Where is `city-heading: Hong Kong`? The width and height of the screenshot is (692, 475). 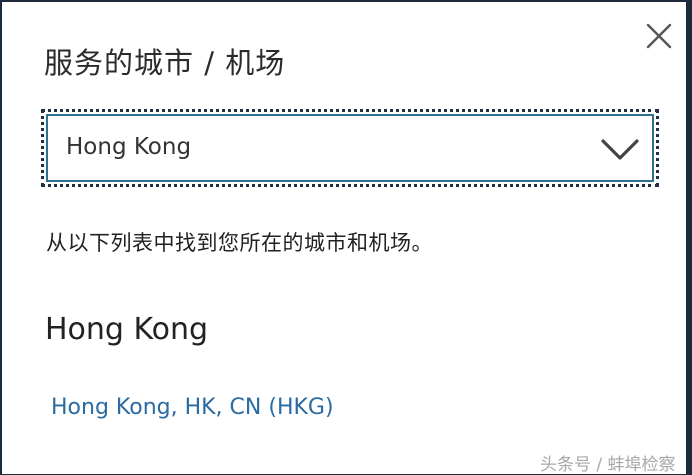
city-heading: Hong Kong is located at coordinates (127, 329).